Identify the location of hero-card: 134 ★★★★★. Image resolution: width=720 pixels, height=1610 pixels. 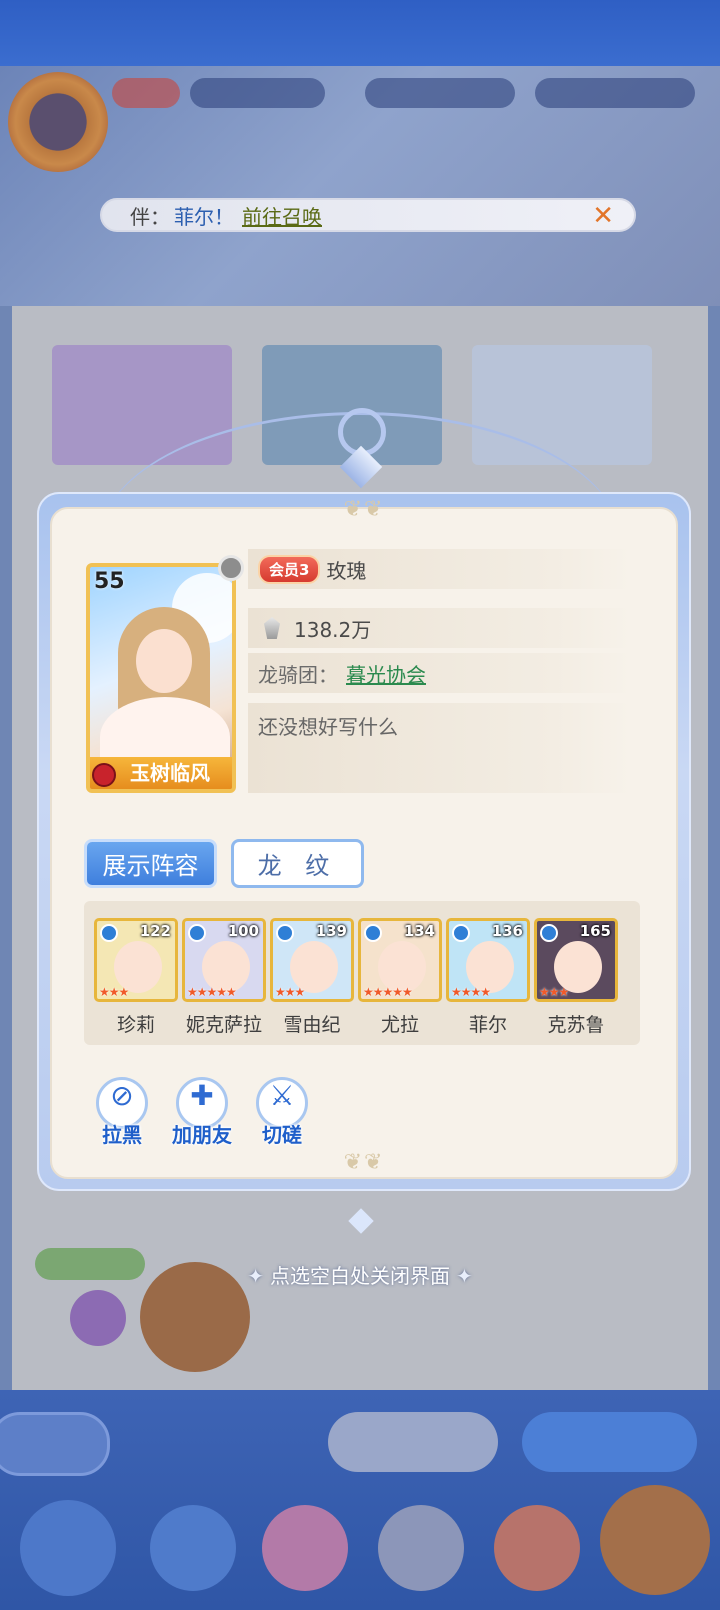
(400, 960).